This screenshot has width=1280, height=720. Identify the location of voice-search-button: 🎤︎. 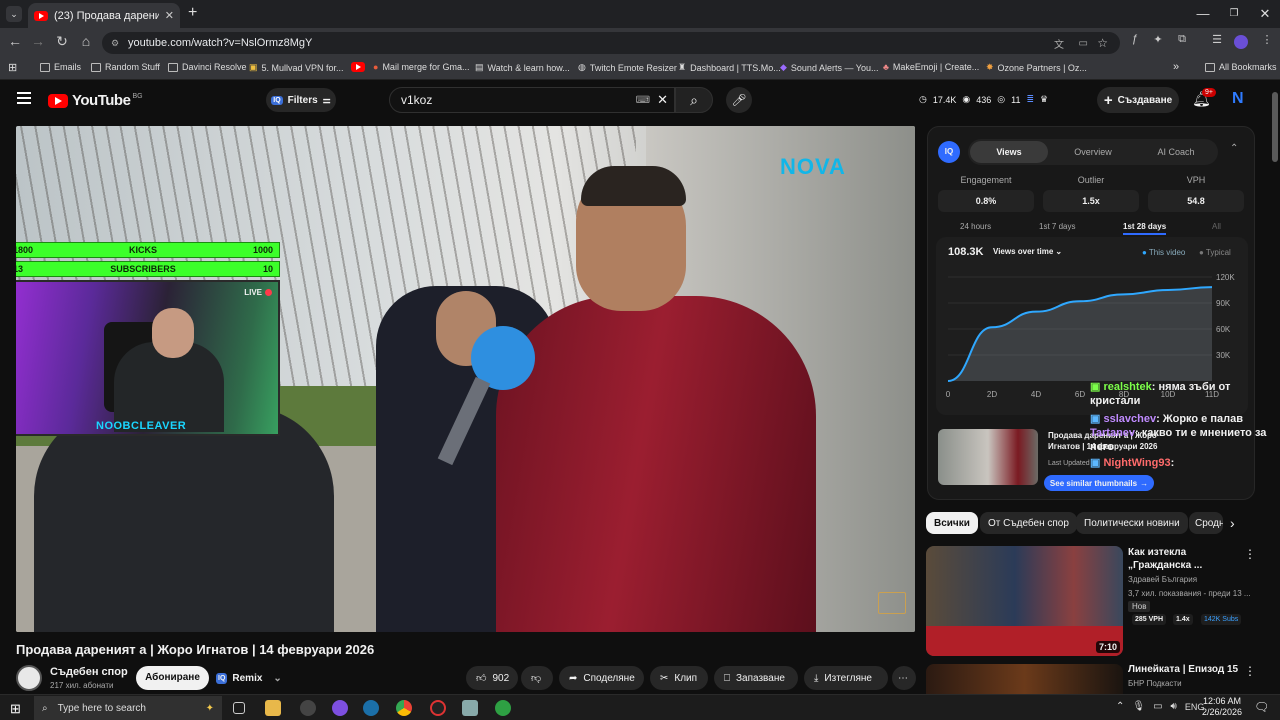
(739, 100).